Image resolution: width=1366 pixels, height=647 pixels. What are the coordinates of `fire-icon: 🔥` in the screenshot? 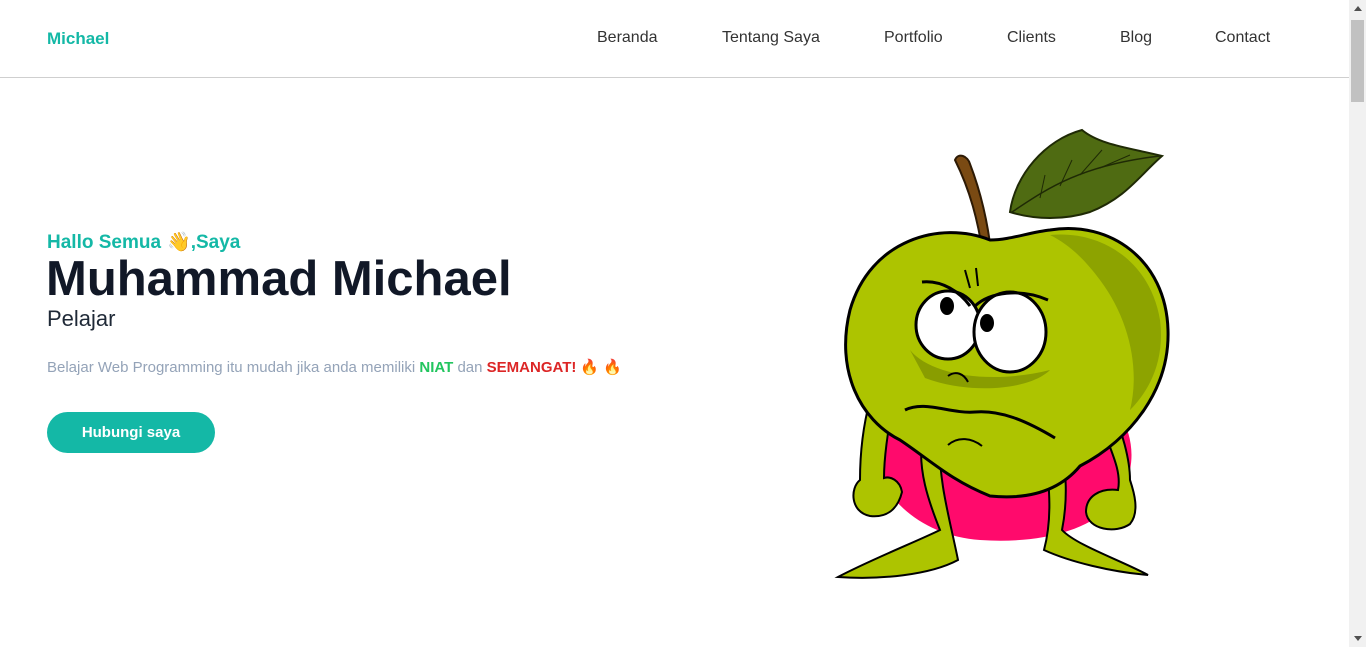 It's located at (590, 367).